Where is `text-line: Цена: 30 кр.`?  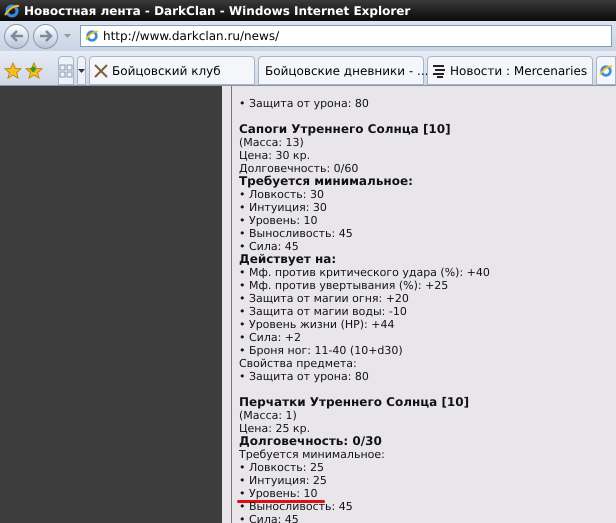 text-line: Цена: 30 кр. is located at coordinates (274, 155).